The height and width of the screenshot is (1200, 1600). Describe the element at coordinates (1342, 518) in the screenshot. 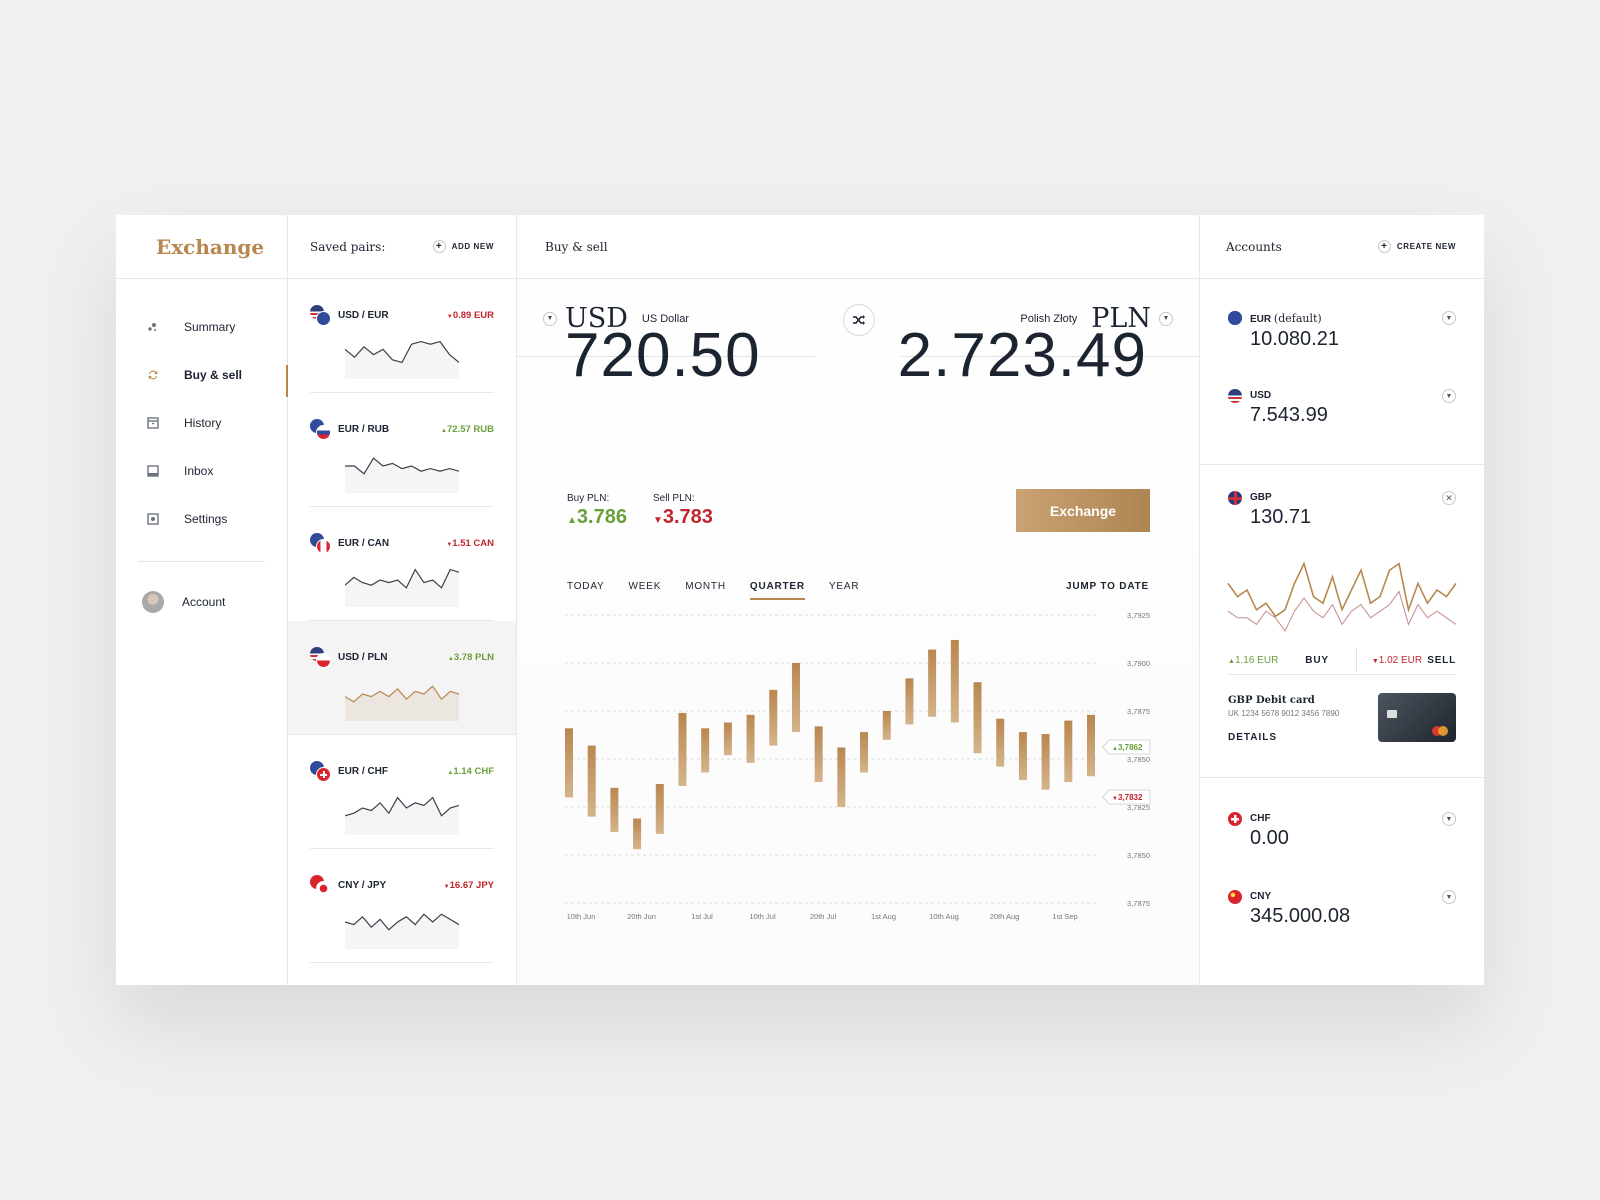

I see `account-item-gbp: GBP 130.71 ✕` at that location.